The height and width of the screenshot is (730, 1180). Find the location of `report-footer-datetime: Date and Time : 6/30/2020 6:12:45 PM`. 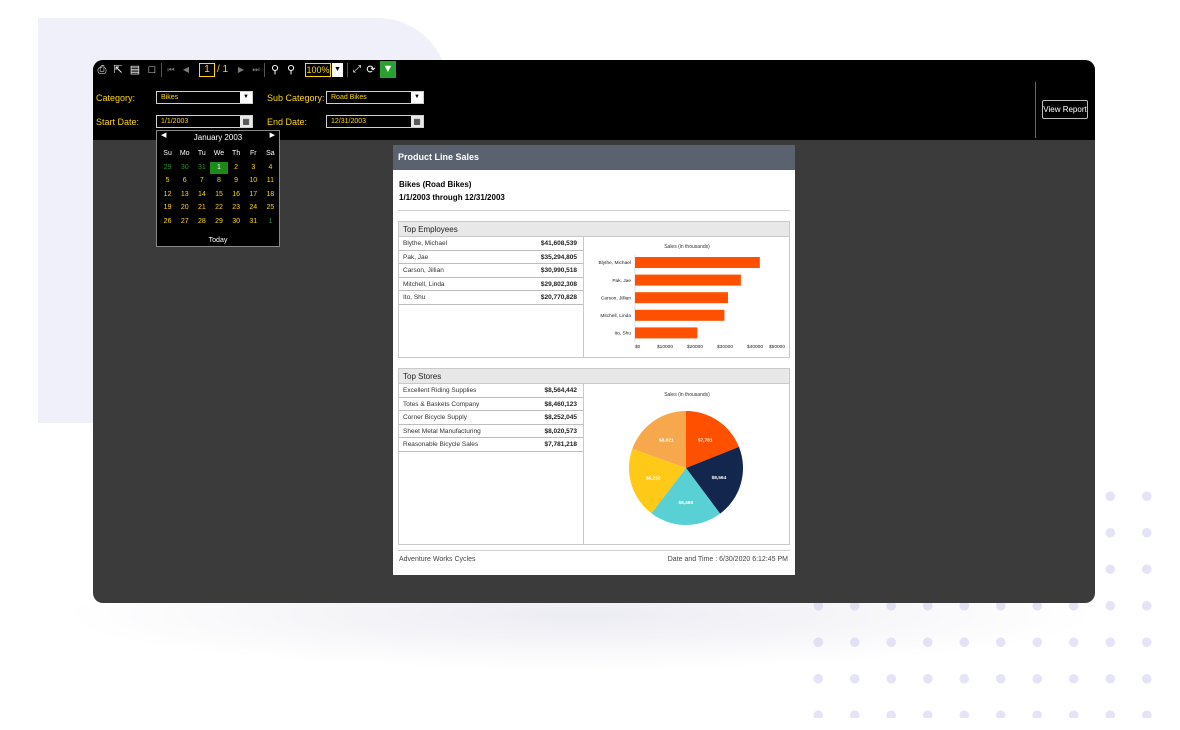

report-footer-datetime: Date and Time : 6/30/2020 6:12:45 PM is located at coordinates (727, 559).